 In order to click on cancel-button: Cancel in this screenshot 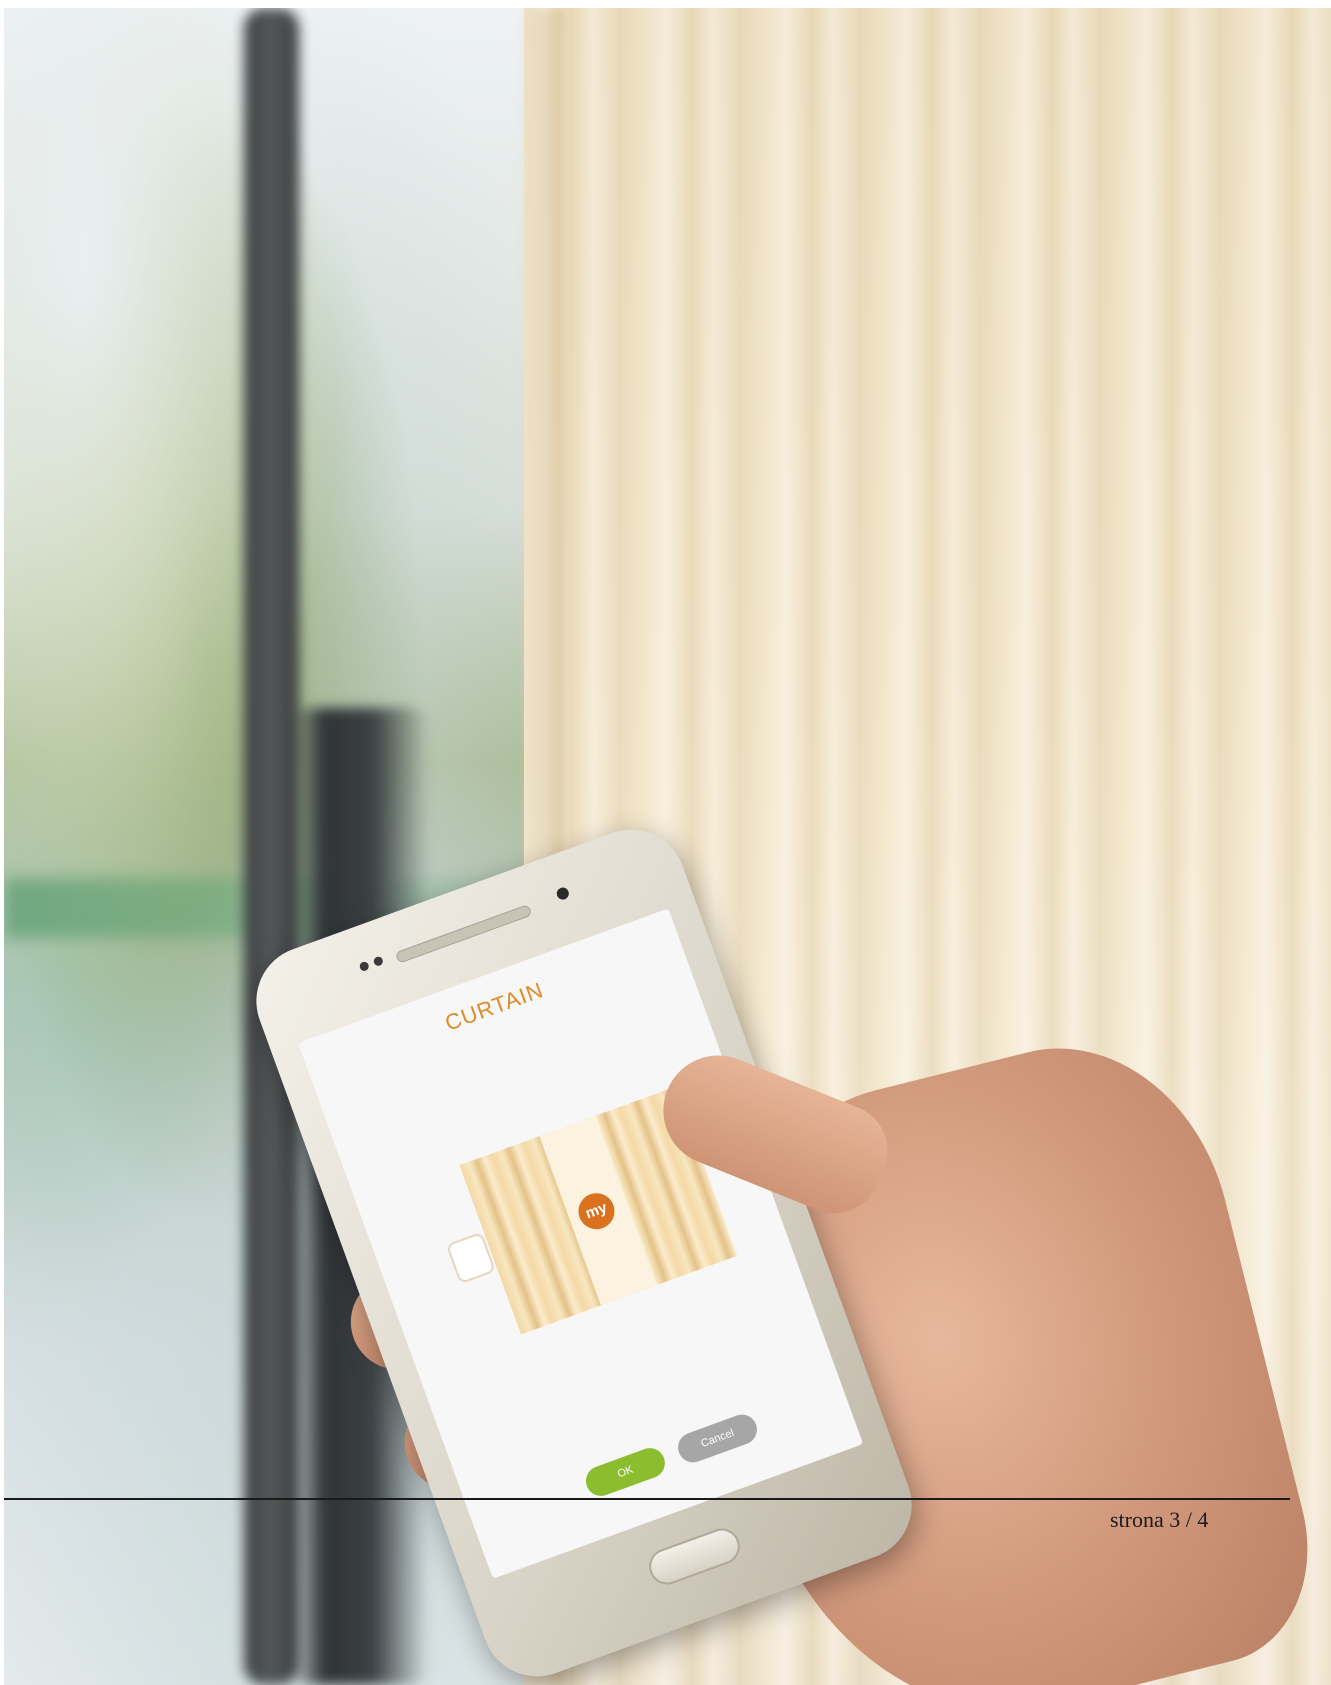, I will do `click(717, 1438)`.